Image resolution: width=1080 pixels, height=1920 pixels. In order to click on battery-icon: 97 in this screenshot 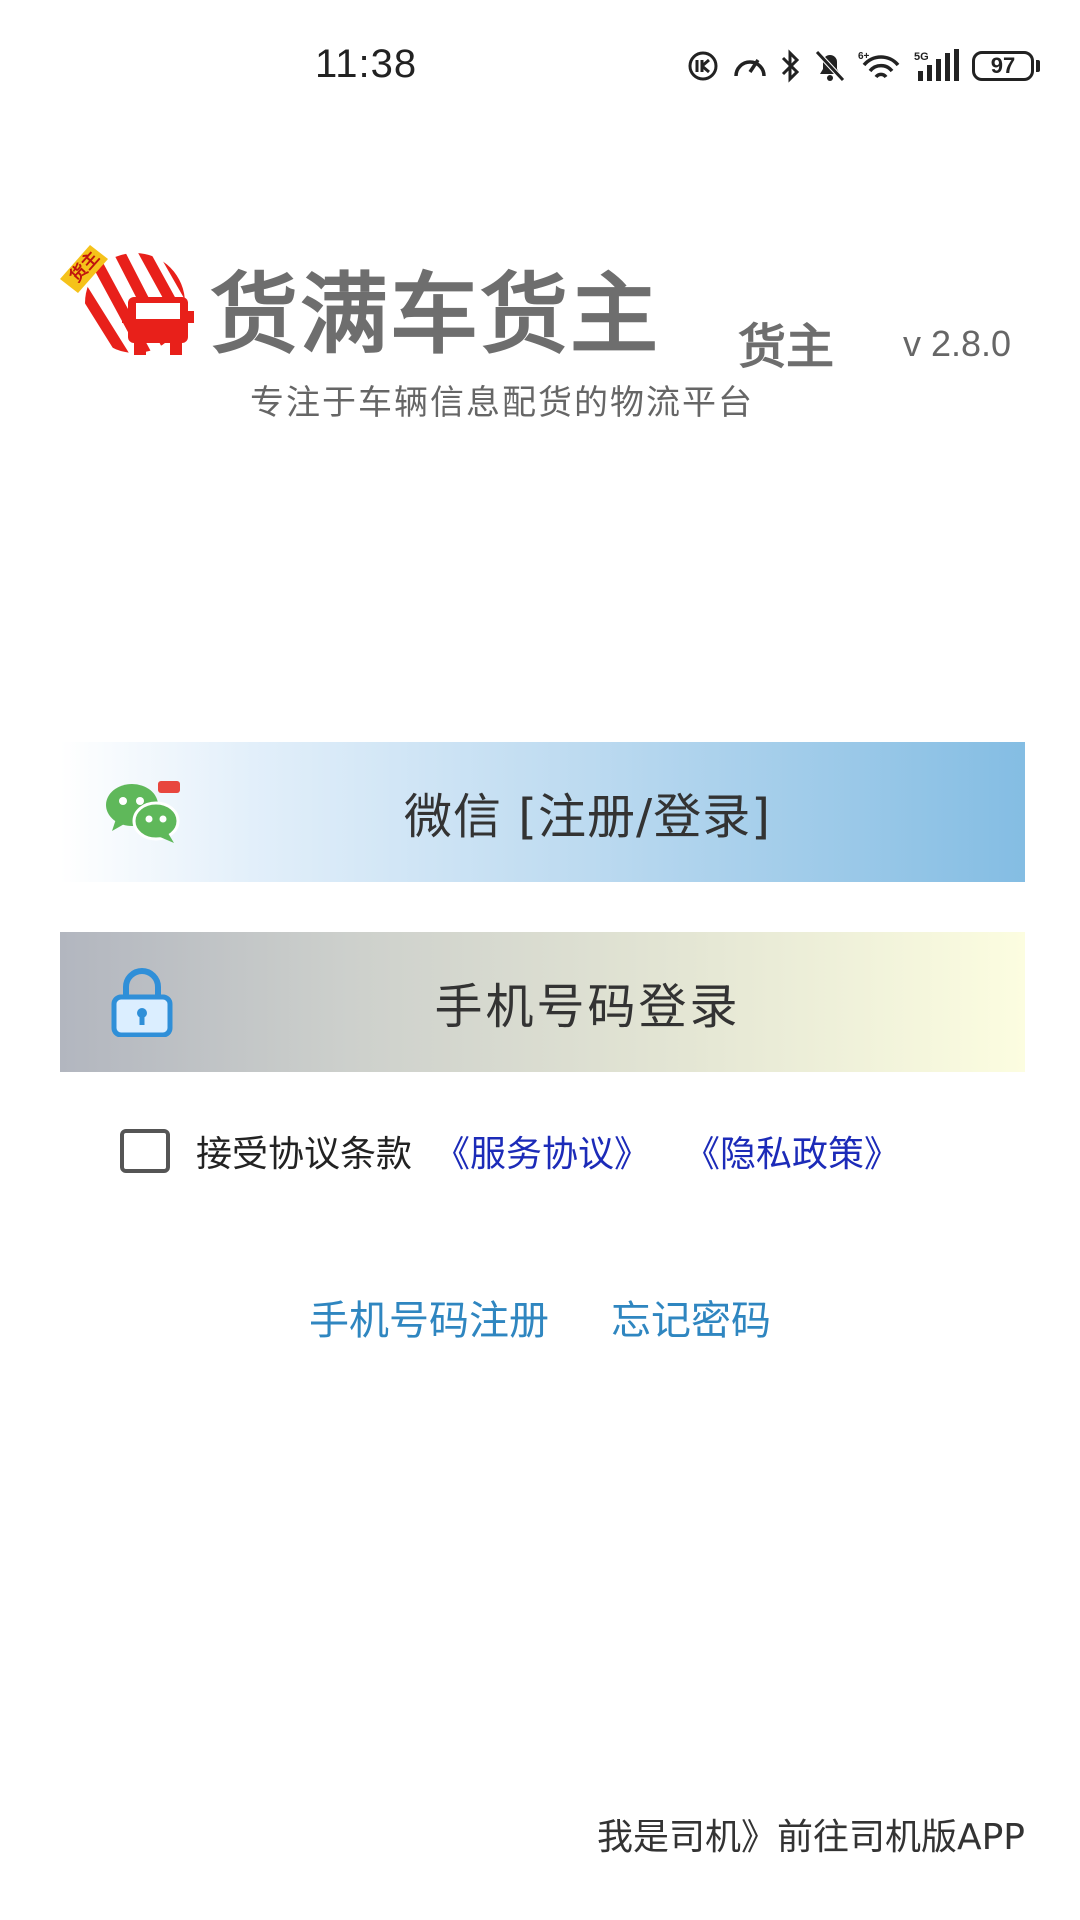, I will do `click(1006, 66)`.